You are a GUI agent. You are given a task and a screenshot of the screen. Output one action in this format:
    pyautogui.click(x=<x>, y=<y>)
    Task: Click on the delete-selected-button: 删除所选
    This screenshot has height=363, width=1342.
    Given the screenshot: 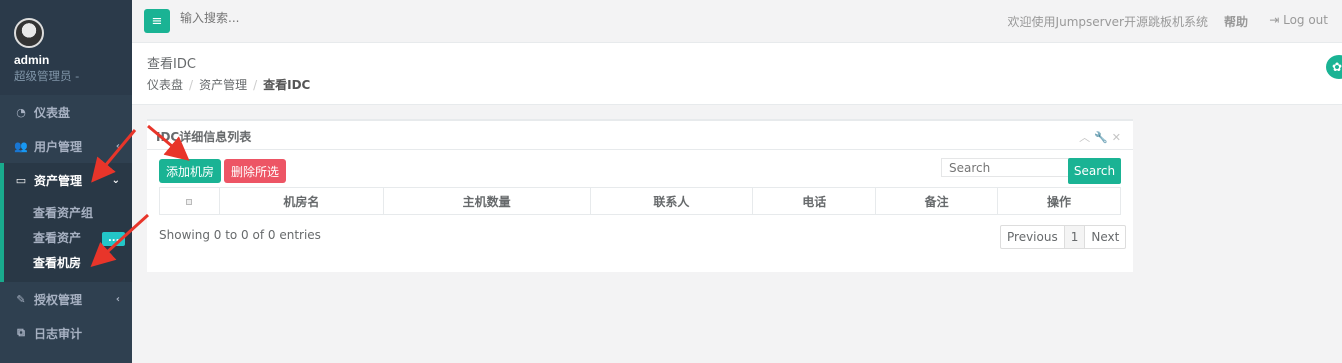 What is the action you would take?
    pyautogui.click(x=255, y=171)
    